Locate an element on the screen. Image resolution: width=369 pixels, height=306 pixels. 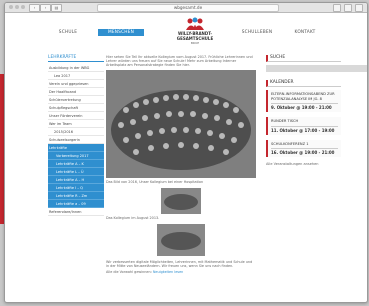
event-date: 11. Oktober @ 17:00 - 19:00 is located at coordinates (304, 129).